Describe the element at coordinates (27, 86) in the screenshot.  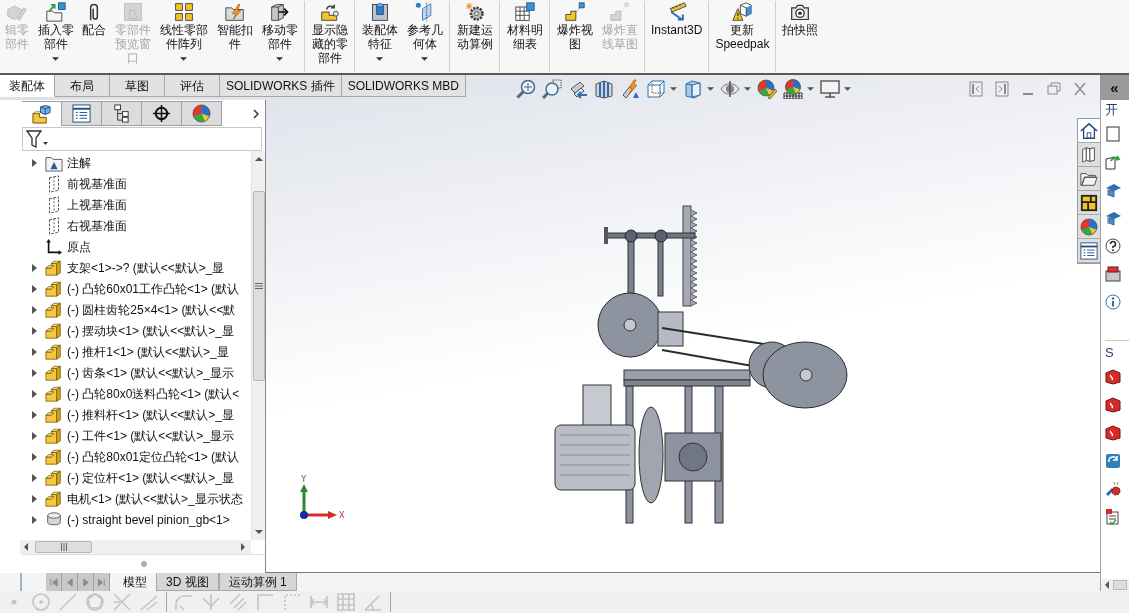
I see `ribbon-tab: 装配体` at that location.